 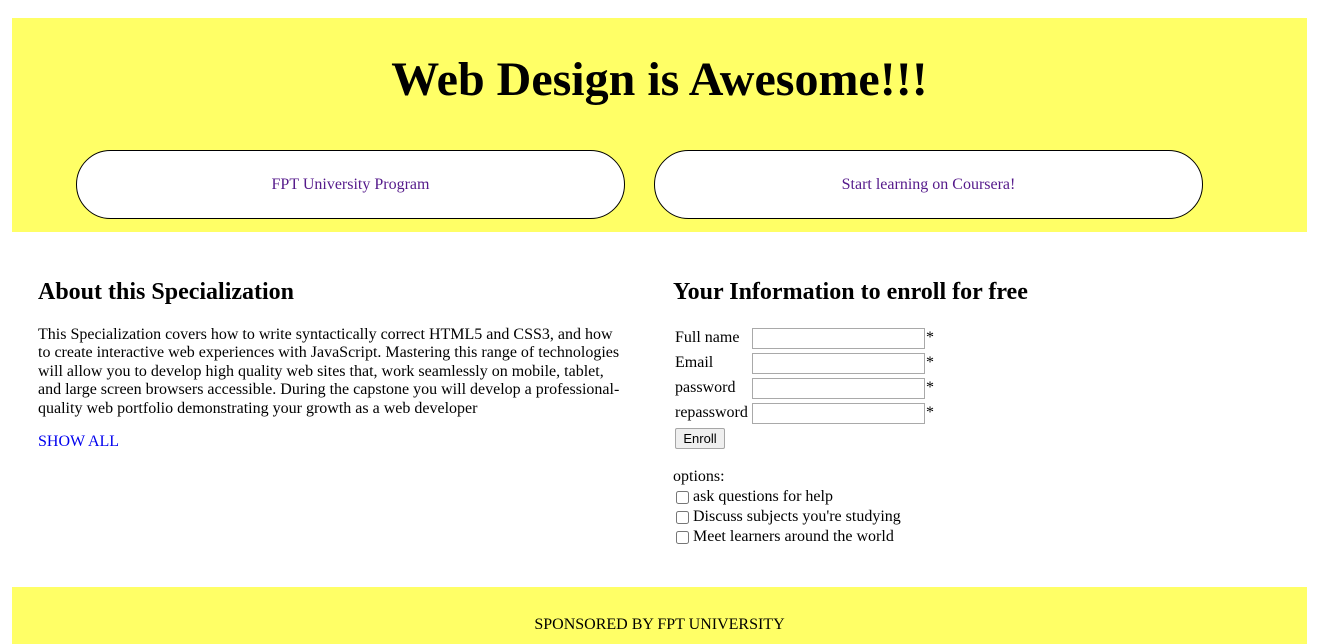 What do you see at coordinates (659, 624) in the screenshot?
I see `footer-text: SPONSORED BY FPT UNIVERSITY` at bounding box center [659, 624].